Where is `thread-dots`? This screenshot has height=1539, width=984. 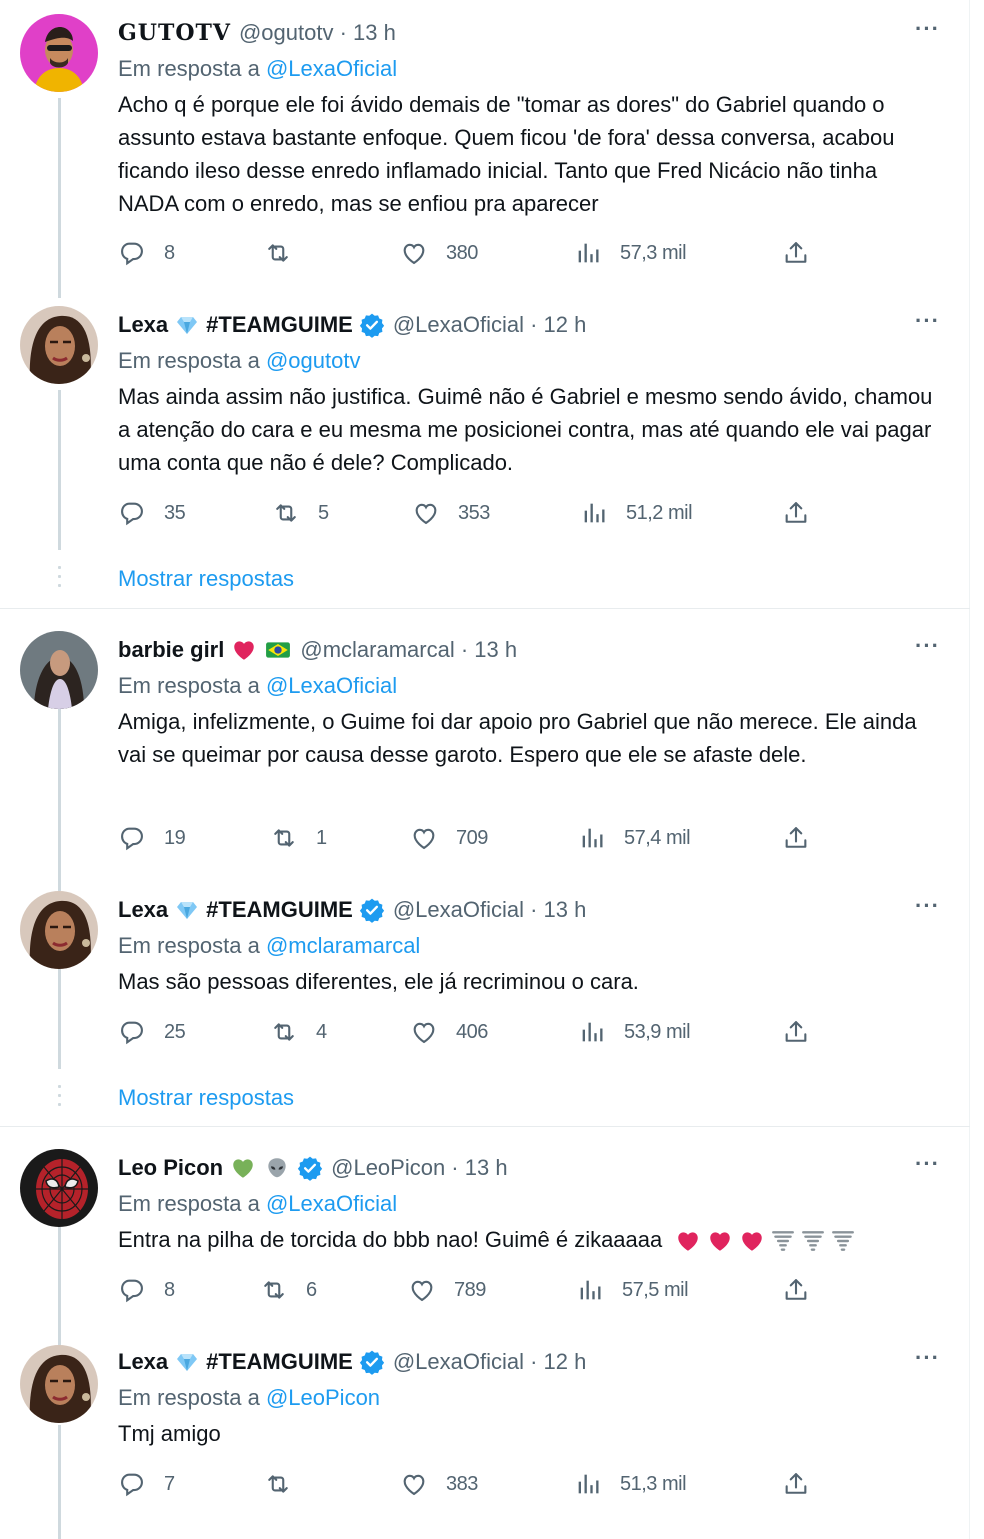 thread-dots is located at coordinates (59, 579).